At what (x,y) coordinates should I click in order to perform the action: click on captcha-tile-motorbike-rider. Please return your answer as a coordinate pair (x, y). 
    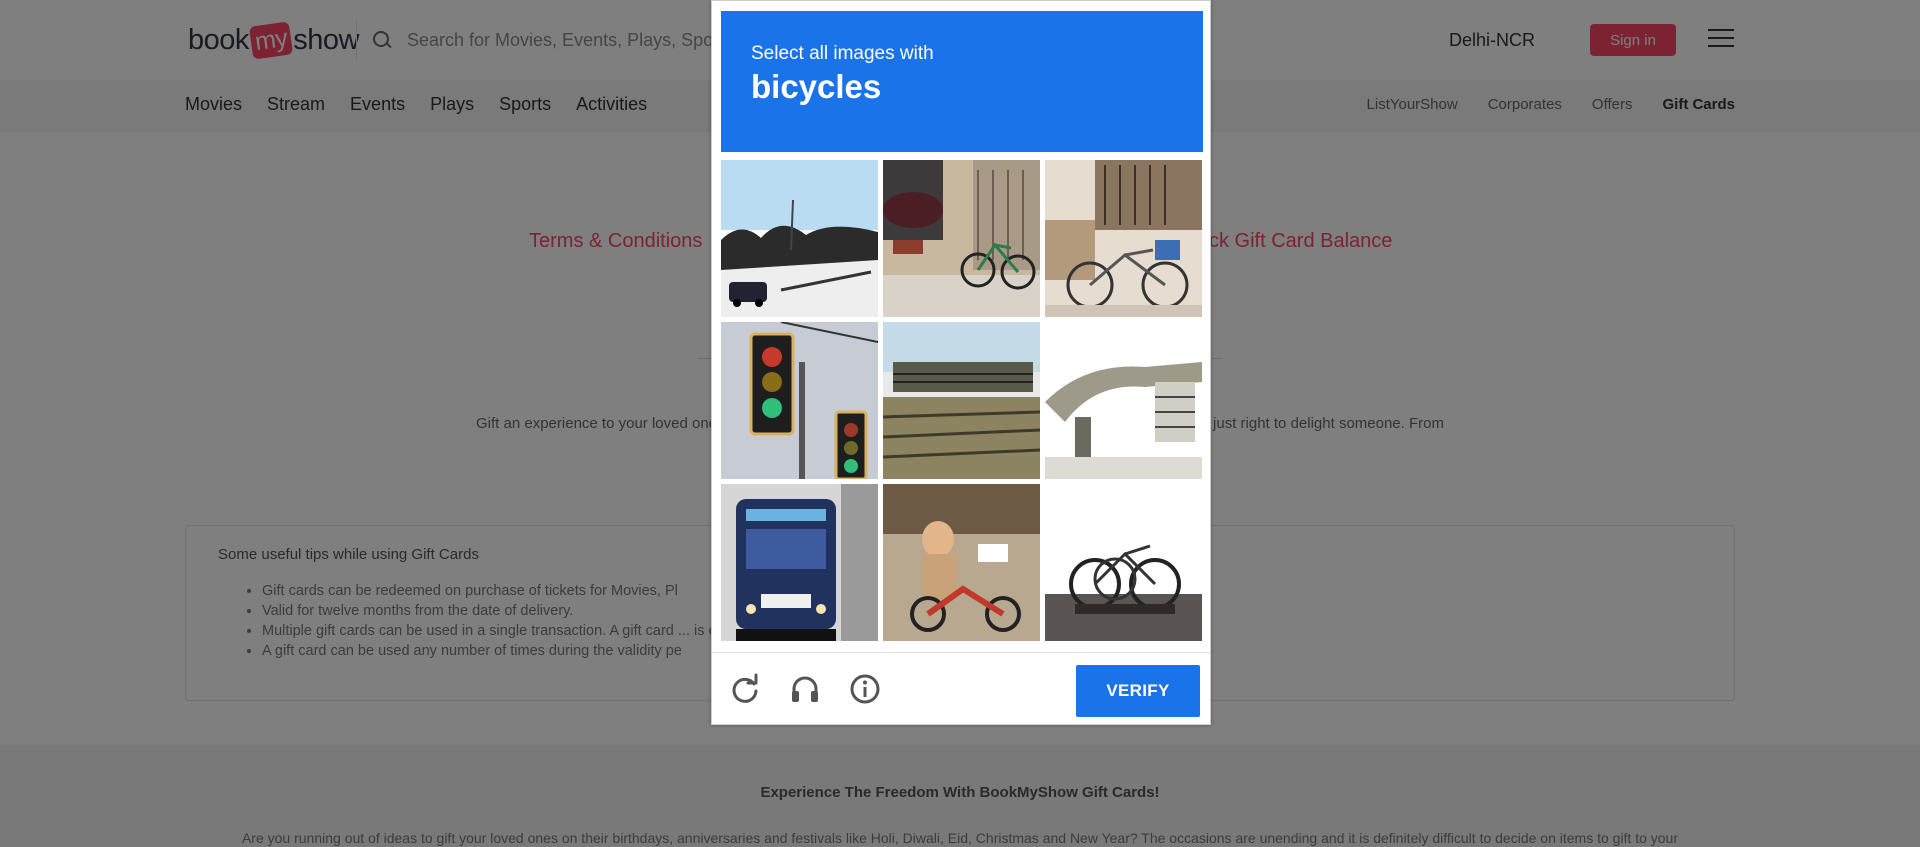
    Looking at the image, I should click on (961, 562).